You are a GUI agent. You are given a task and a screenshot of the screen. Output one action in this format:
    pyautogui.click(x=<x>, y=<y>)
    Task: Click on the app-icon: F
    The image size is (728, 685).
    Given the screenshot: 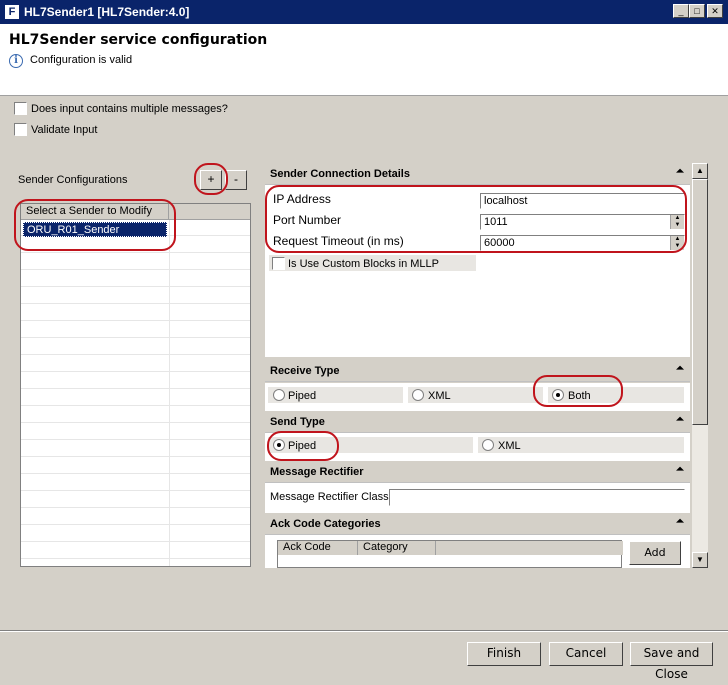 What is the action you would take?
    pyautogui.click(x=12, y=12)
    